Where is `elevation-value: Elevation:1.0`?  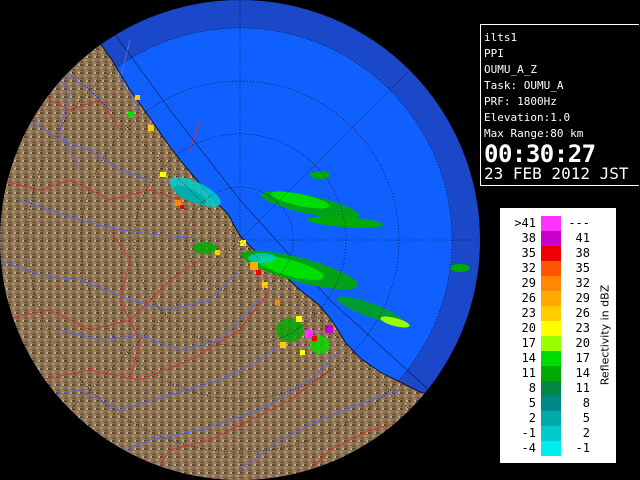 elevation-value: Elevation:1.0 is located at coordinates (527, 117).